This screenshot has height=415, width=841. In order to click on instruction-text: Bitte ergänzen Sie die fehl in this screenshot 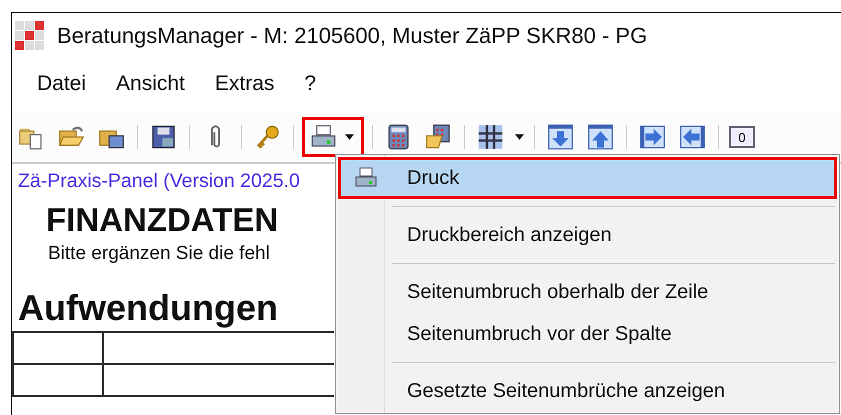, I will do `click(159, 254)`.